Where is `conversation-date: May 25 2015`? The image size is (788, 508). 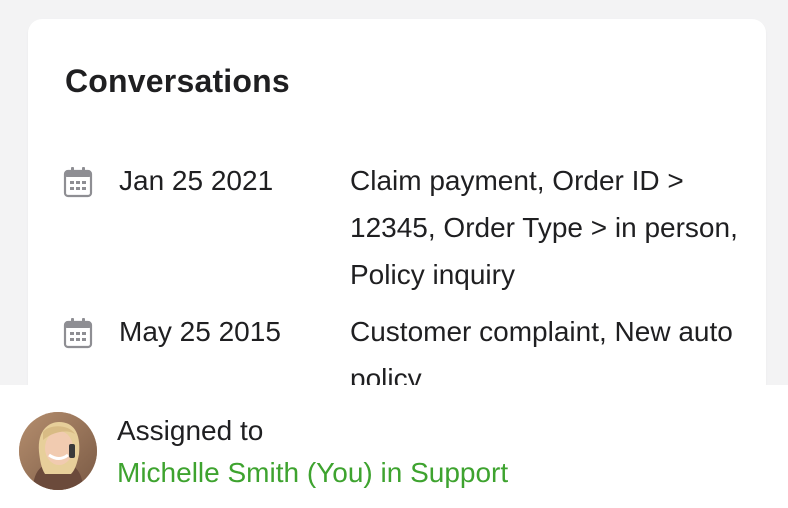 conversation-date: May 25 2015 is located at coordinates (200, 331).